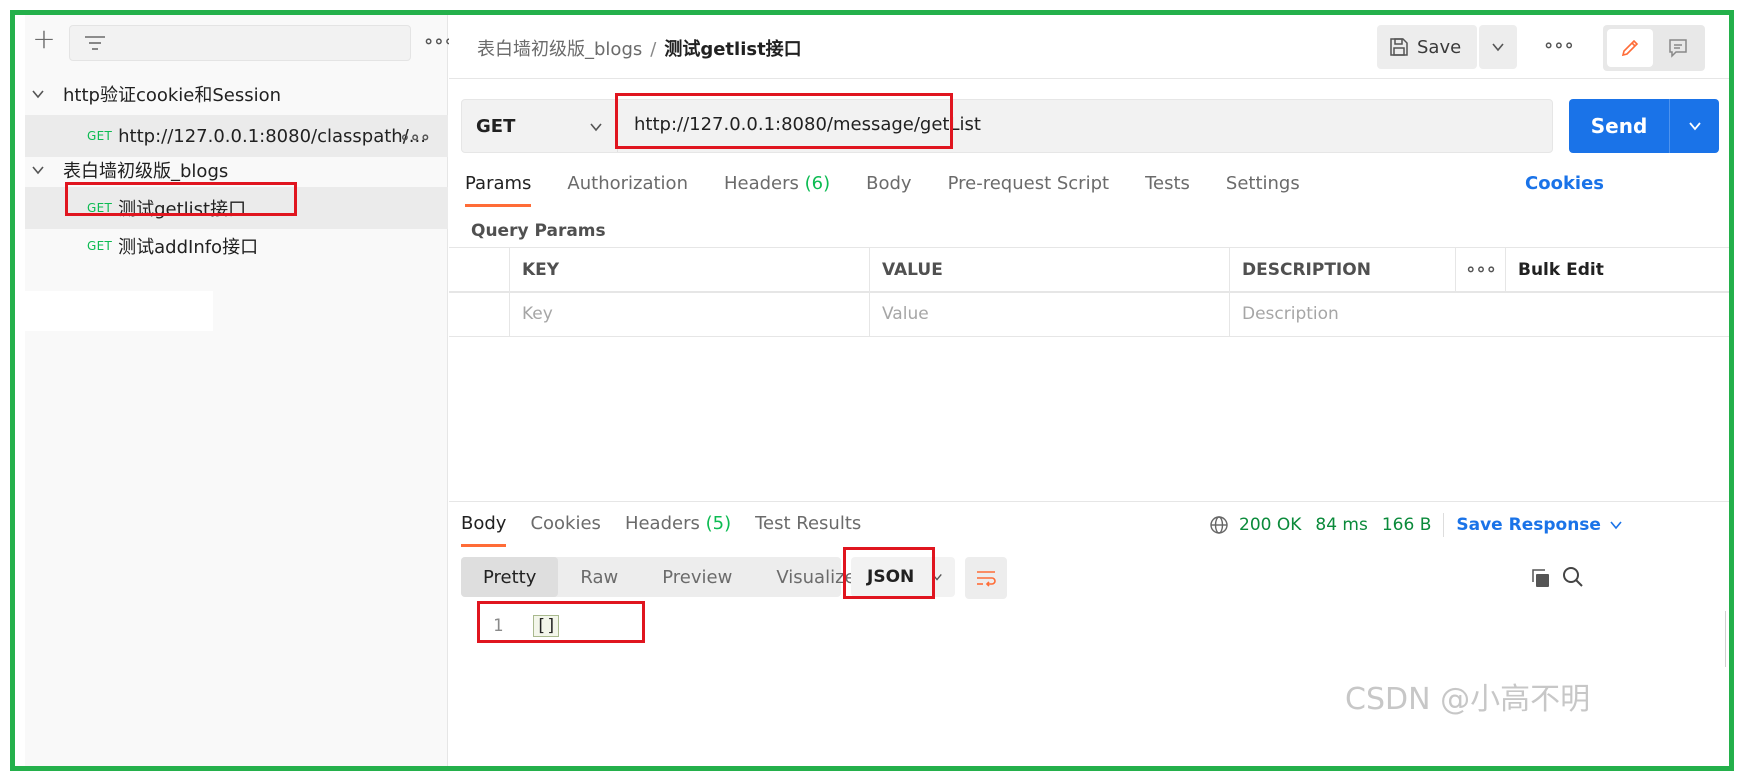 The height and width of the screenshot is (783, 1739). I want to click on tab-settings: Settings, so click(1263, 190).